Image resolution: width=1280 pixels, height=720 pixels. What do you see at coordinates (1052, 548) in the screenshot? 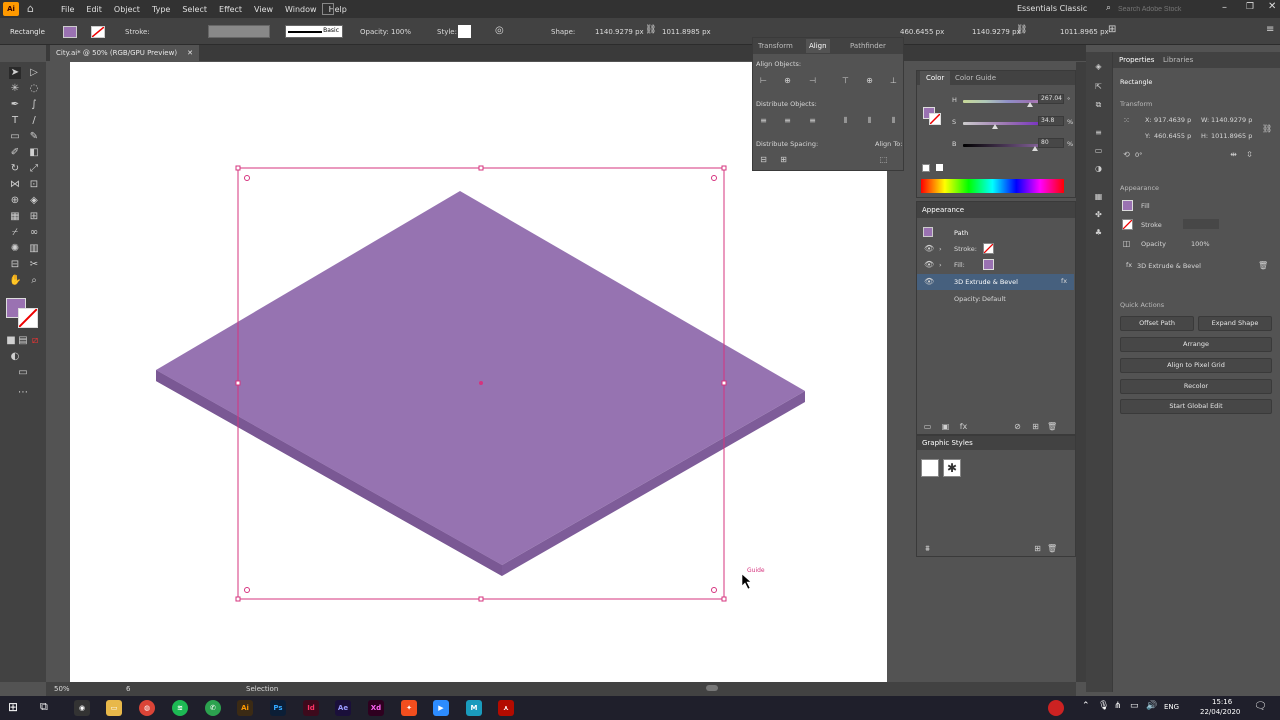
I see `delete-style-icon: 🗑` at bounding box center [1052, 548].